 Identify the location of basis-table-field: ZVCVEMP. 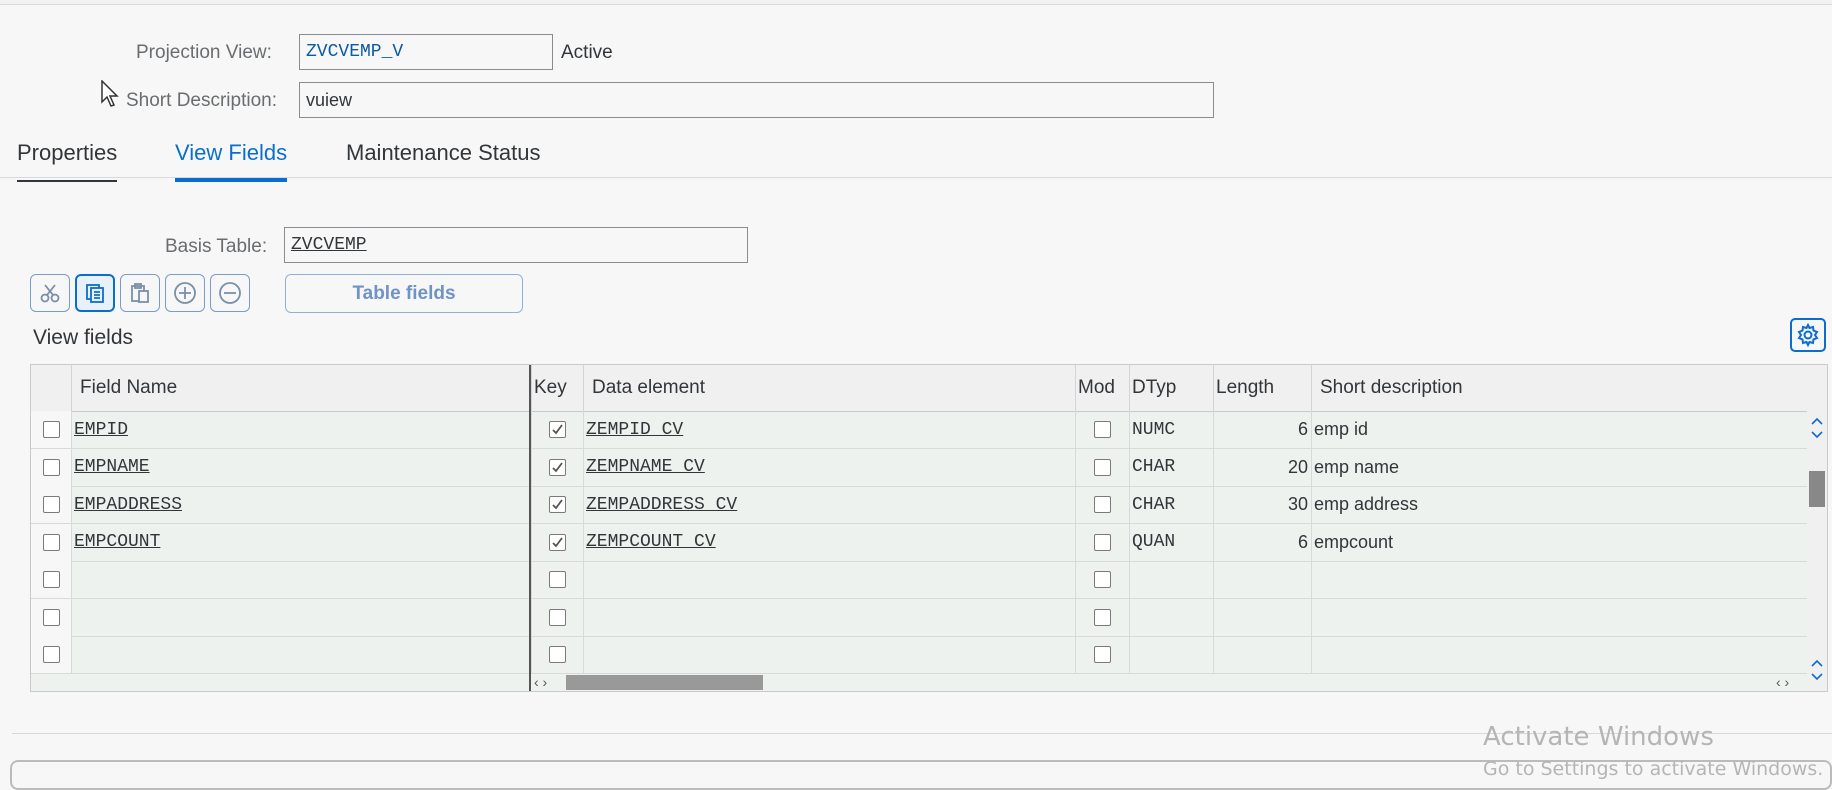
(516, 245).